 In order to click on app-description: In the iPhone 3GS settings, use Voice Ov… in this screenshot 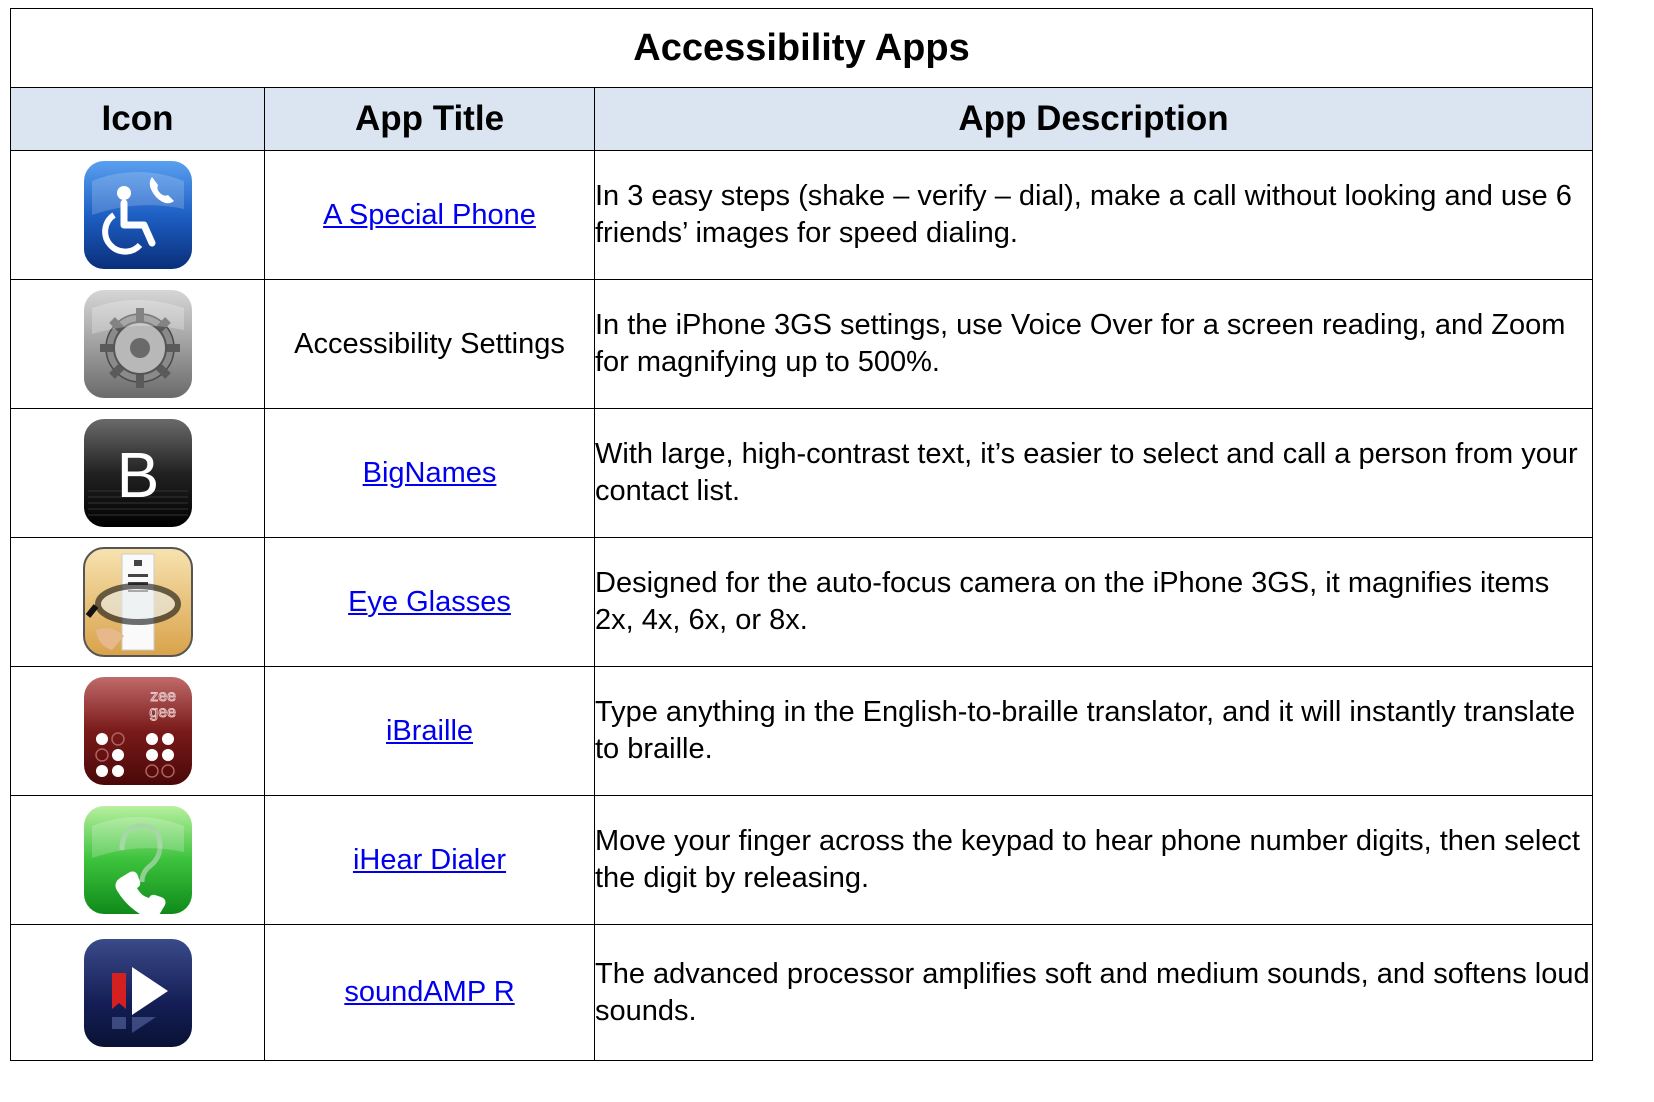, I will do `click(1093, 344)`.